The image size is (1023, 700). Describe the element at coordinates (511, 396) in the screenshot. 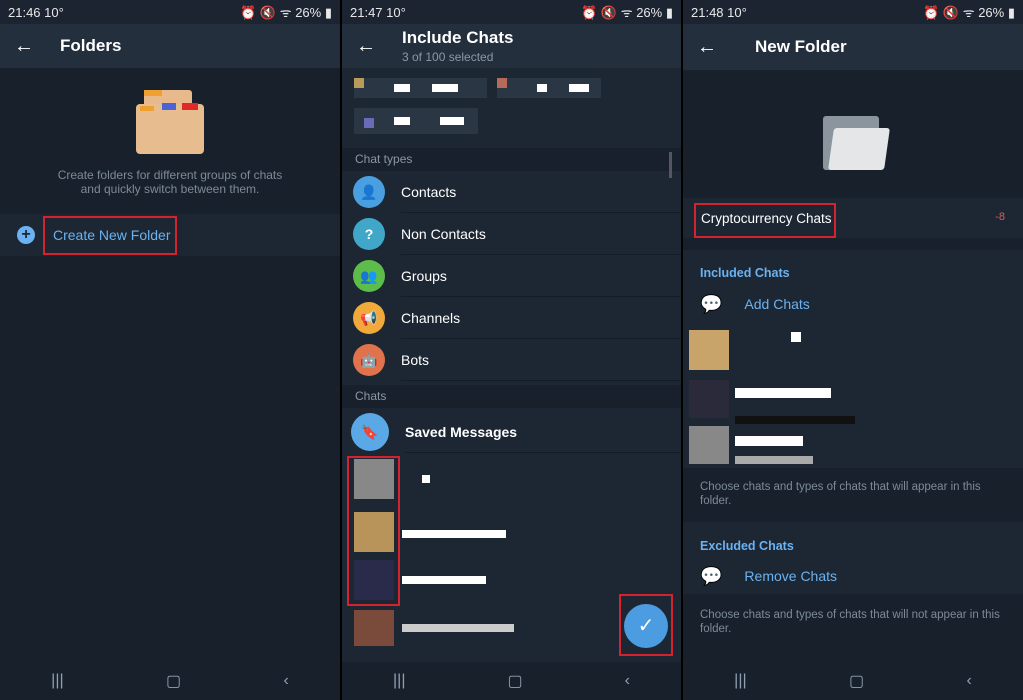

I see `chats-header: Chats` at that location.